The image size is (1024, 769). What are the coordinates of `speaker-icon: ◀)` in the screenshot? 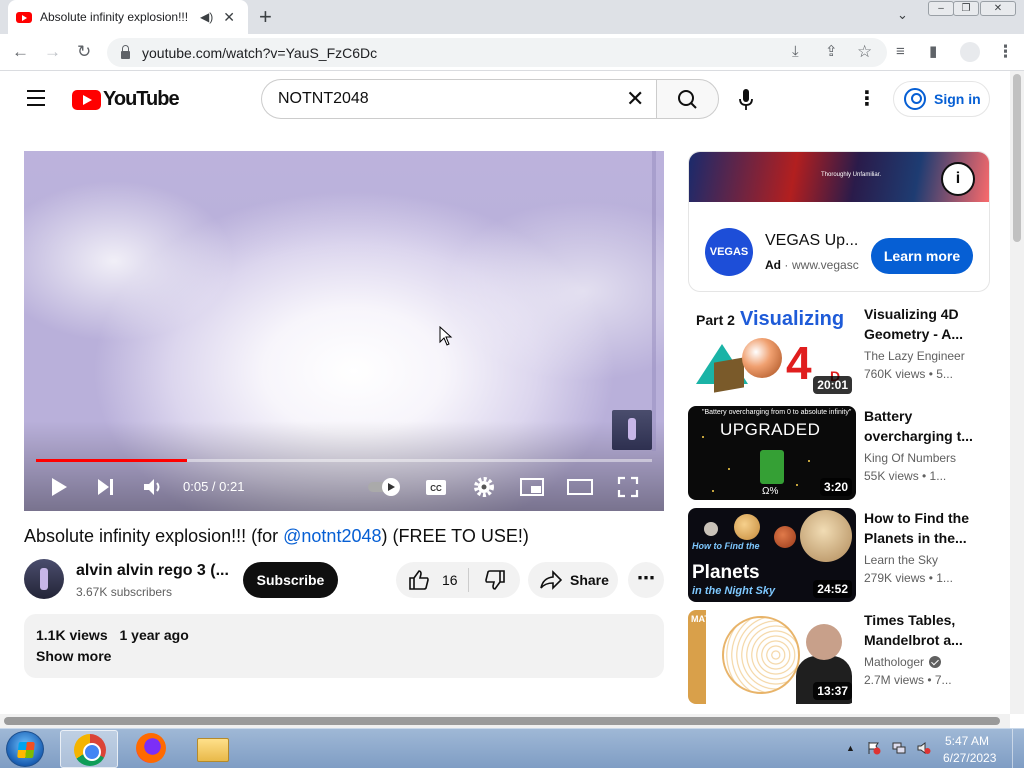 It's located at (206, 17).